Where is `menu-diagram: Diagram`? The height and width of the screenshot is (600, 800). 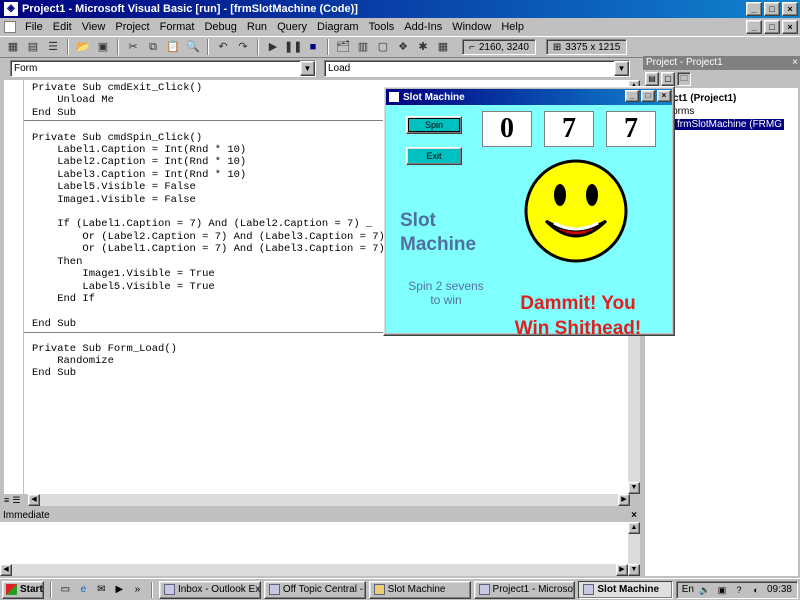 menu-diagram: Diagram is located at coordinates (338, 27).